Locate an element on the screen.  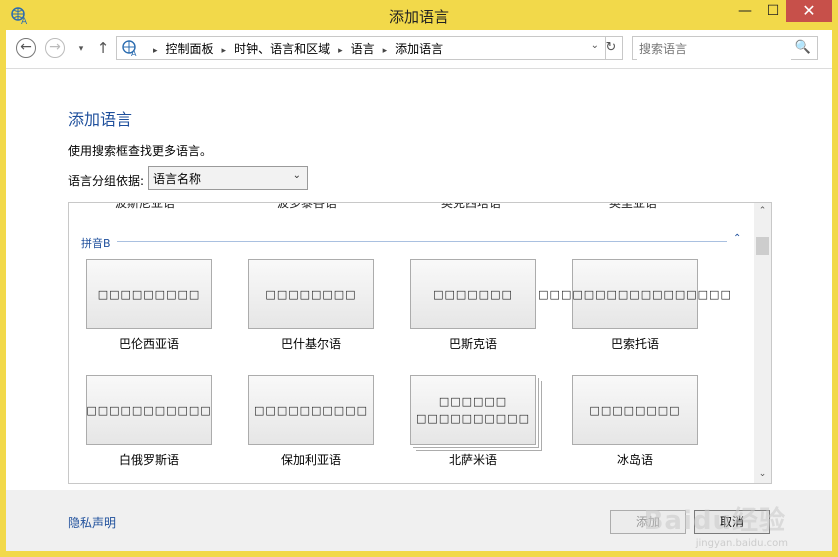
tile-label: 巴索托语 is located at coordinates (634, 344).